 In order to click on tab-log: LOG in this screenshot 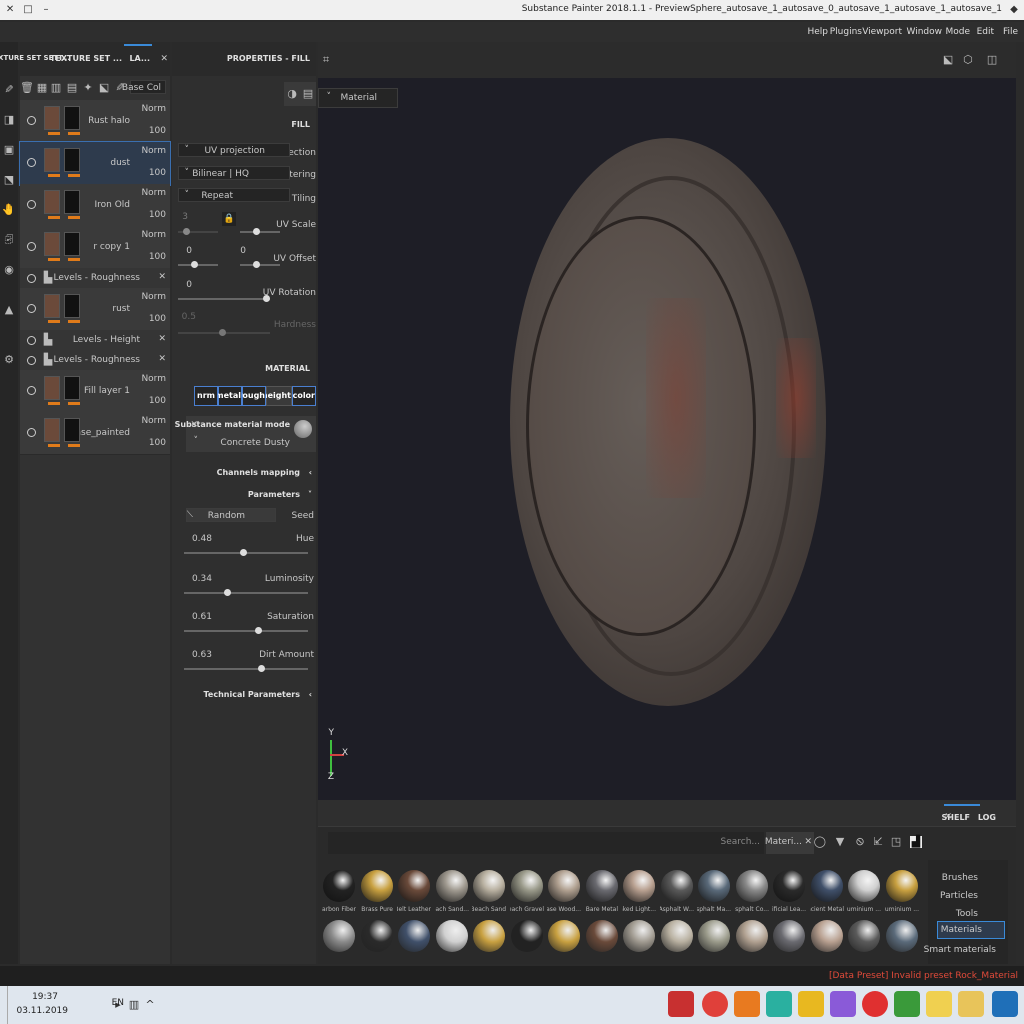, I will do `click(987, 817)`.